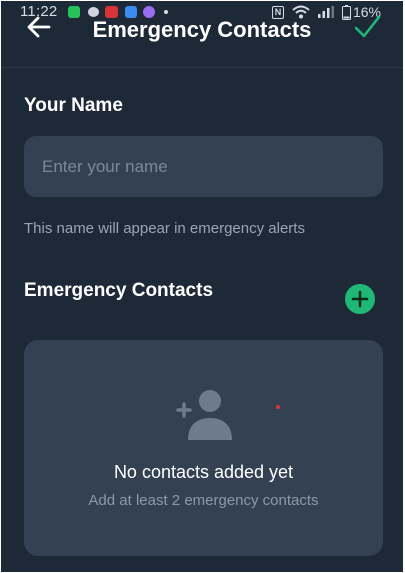 The height and width of the screenshot is (573, 405). I want to click on page-title: Emergency Contacts, so click(202, 29).